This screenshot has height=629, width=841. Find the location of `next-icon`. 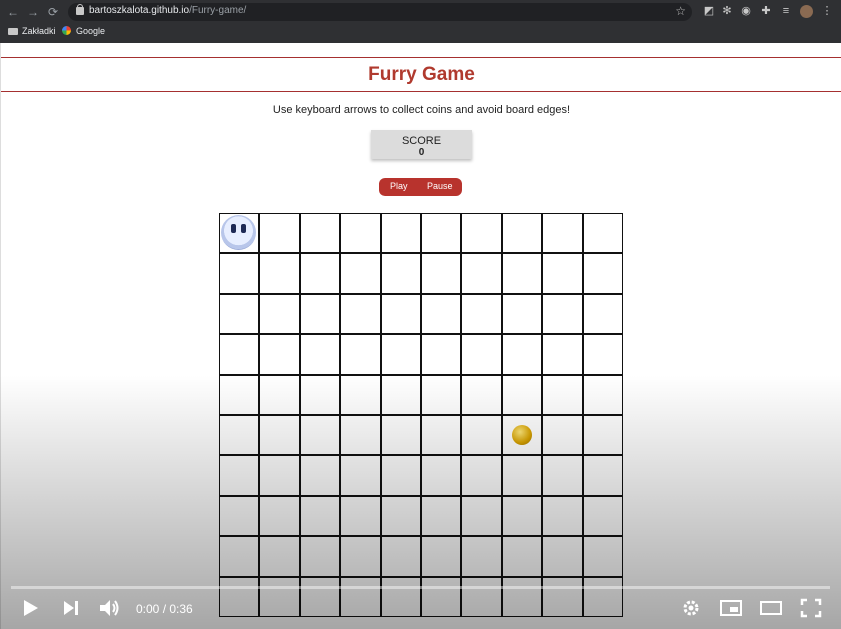

next-icon is located at coordinates (71, 608).